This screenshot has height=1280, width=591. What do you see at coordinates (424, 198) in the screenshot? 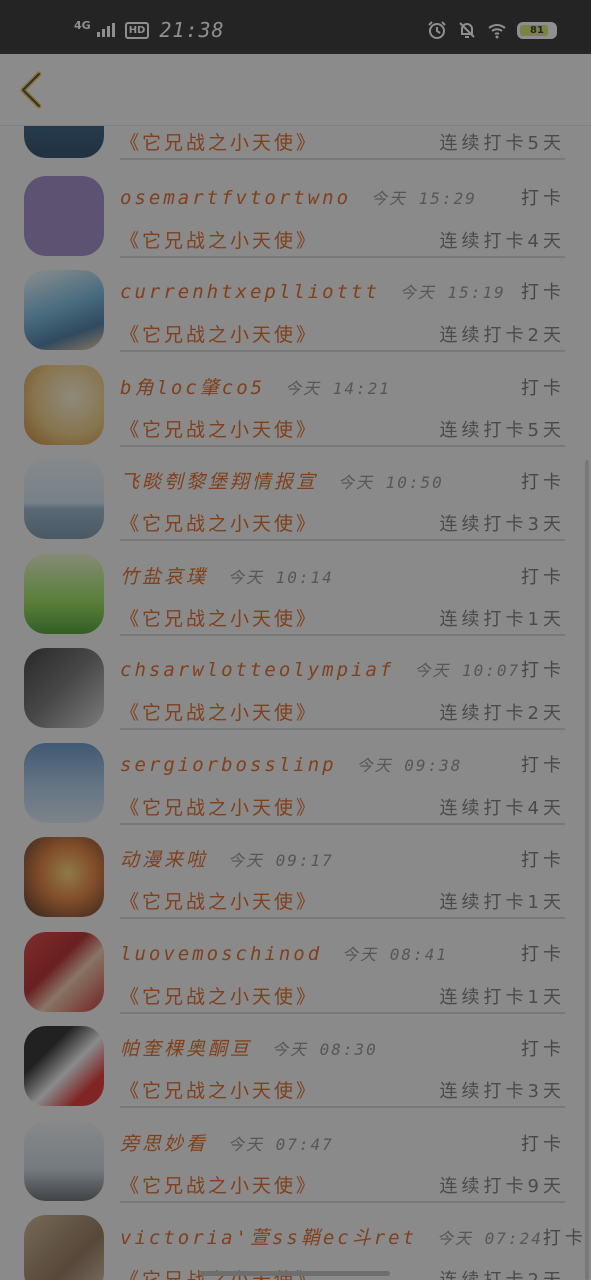
I see `post-time: 今天 15:29` at bounding box center [424, 198].